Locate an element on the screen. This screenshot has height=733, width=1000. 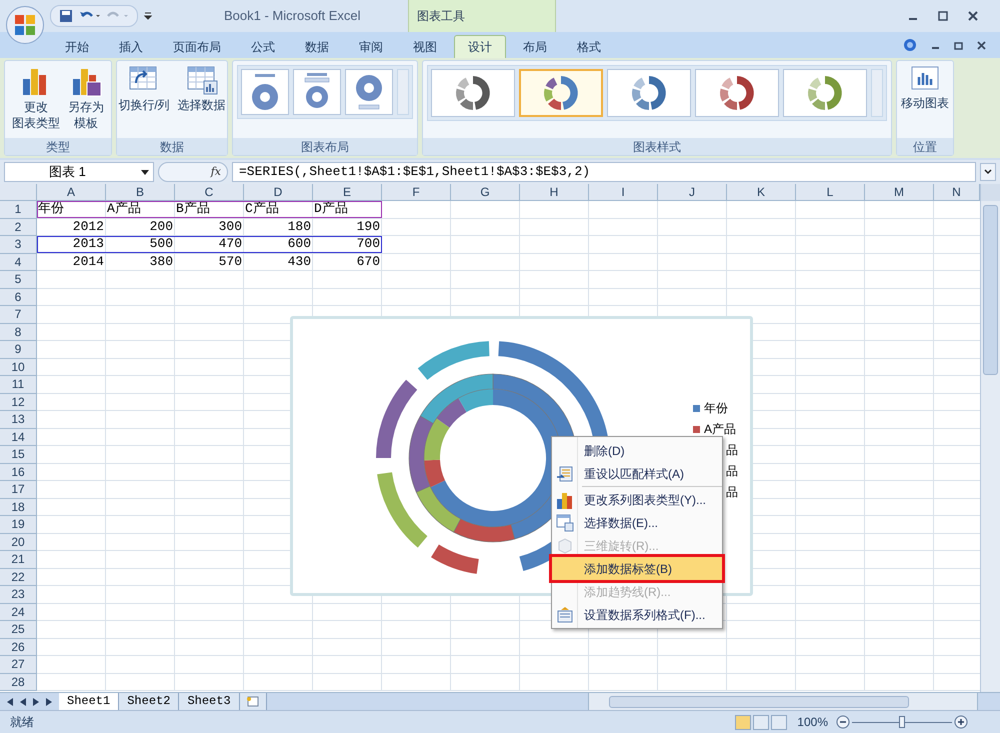
ribbon-button: 选择数据 is located at coordinates (202, 89).